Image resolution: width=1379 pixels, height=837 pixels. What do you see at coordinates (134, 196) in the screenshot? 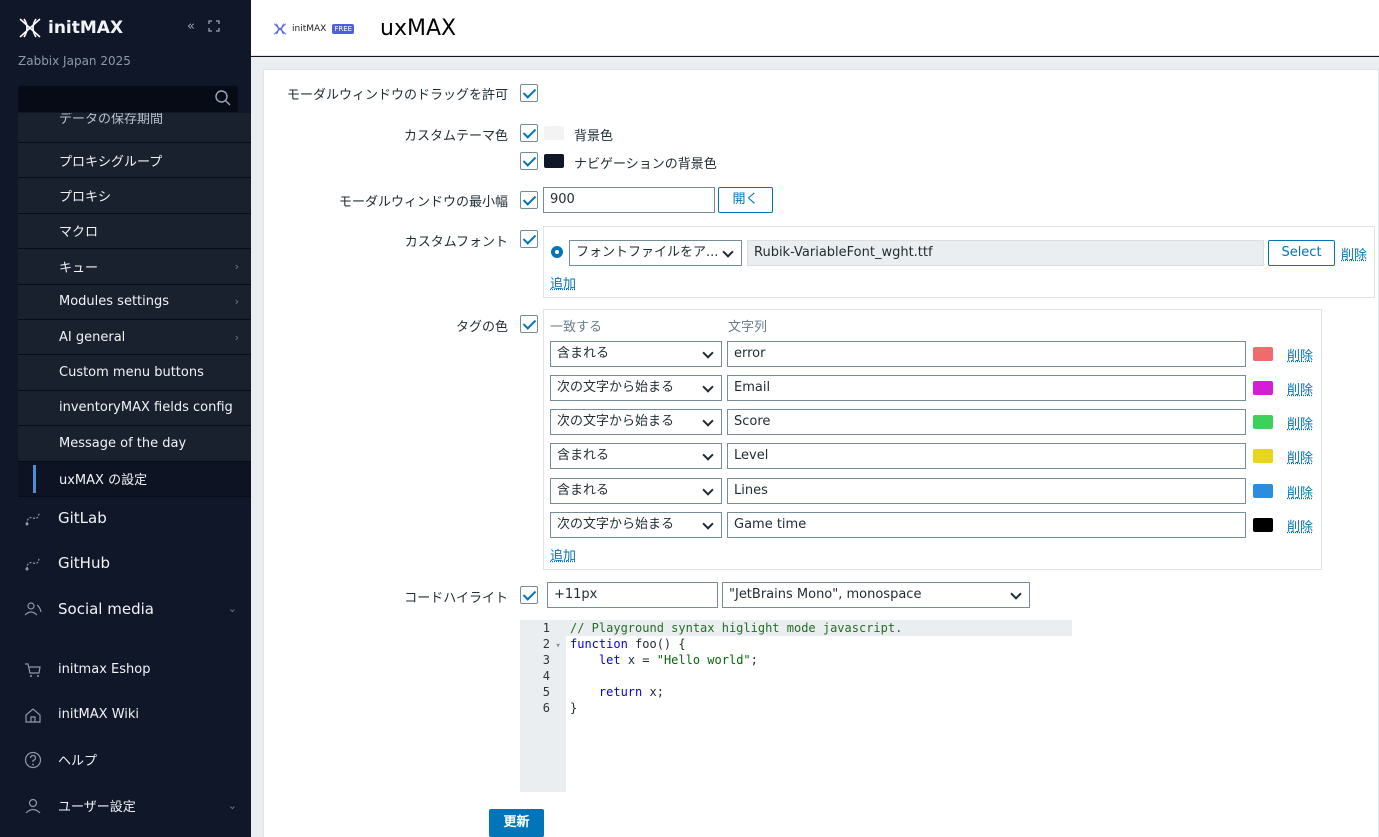
I see `menu-item-proxies: プロキシ` at bounding box center [134, 196].